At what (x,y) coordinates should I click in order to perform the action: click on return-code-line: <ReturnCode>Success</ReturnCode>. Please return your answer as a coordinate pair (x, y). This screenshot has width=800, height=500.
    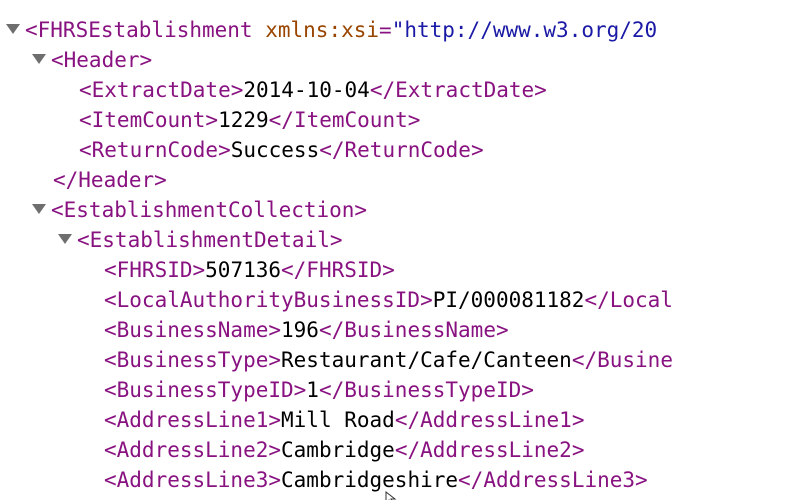
    Looking at the image, I should click on (281, 150).